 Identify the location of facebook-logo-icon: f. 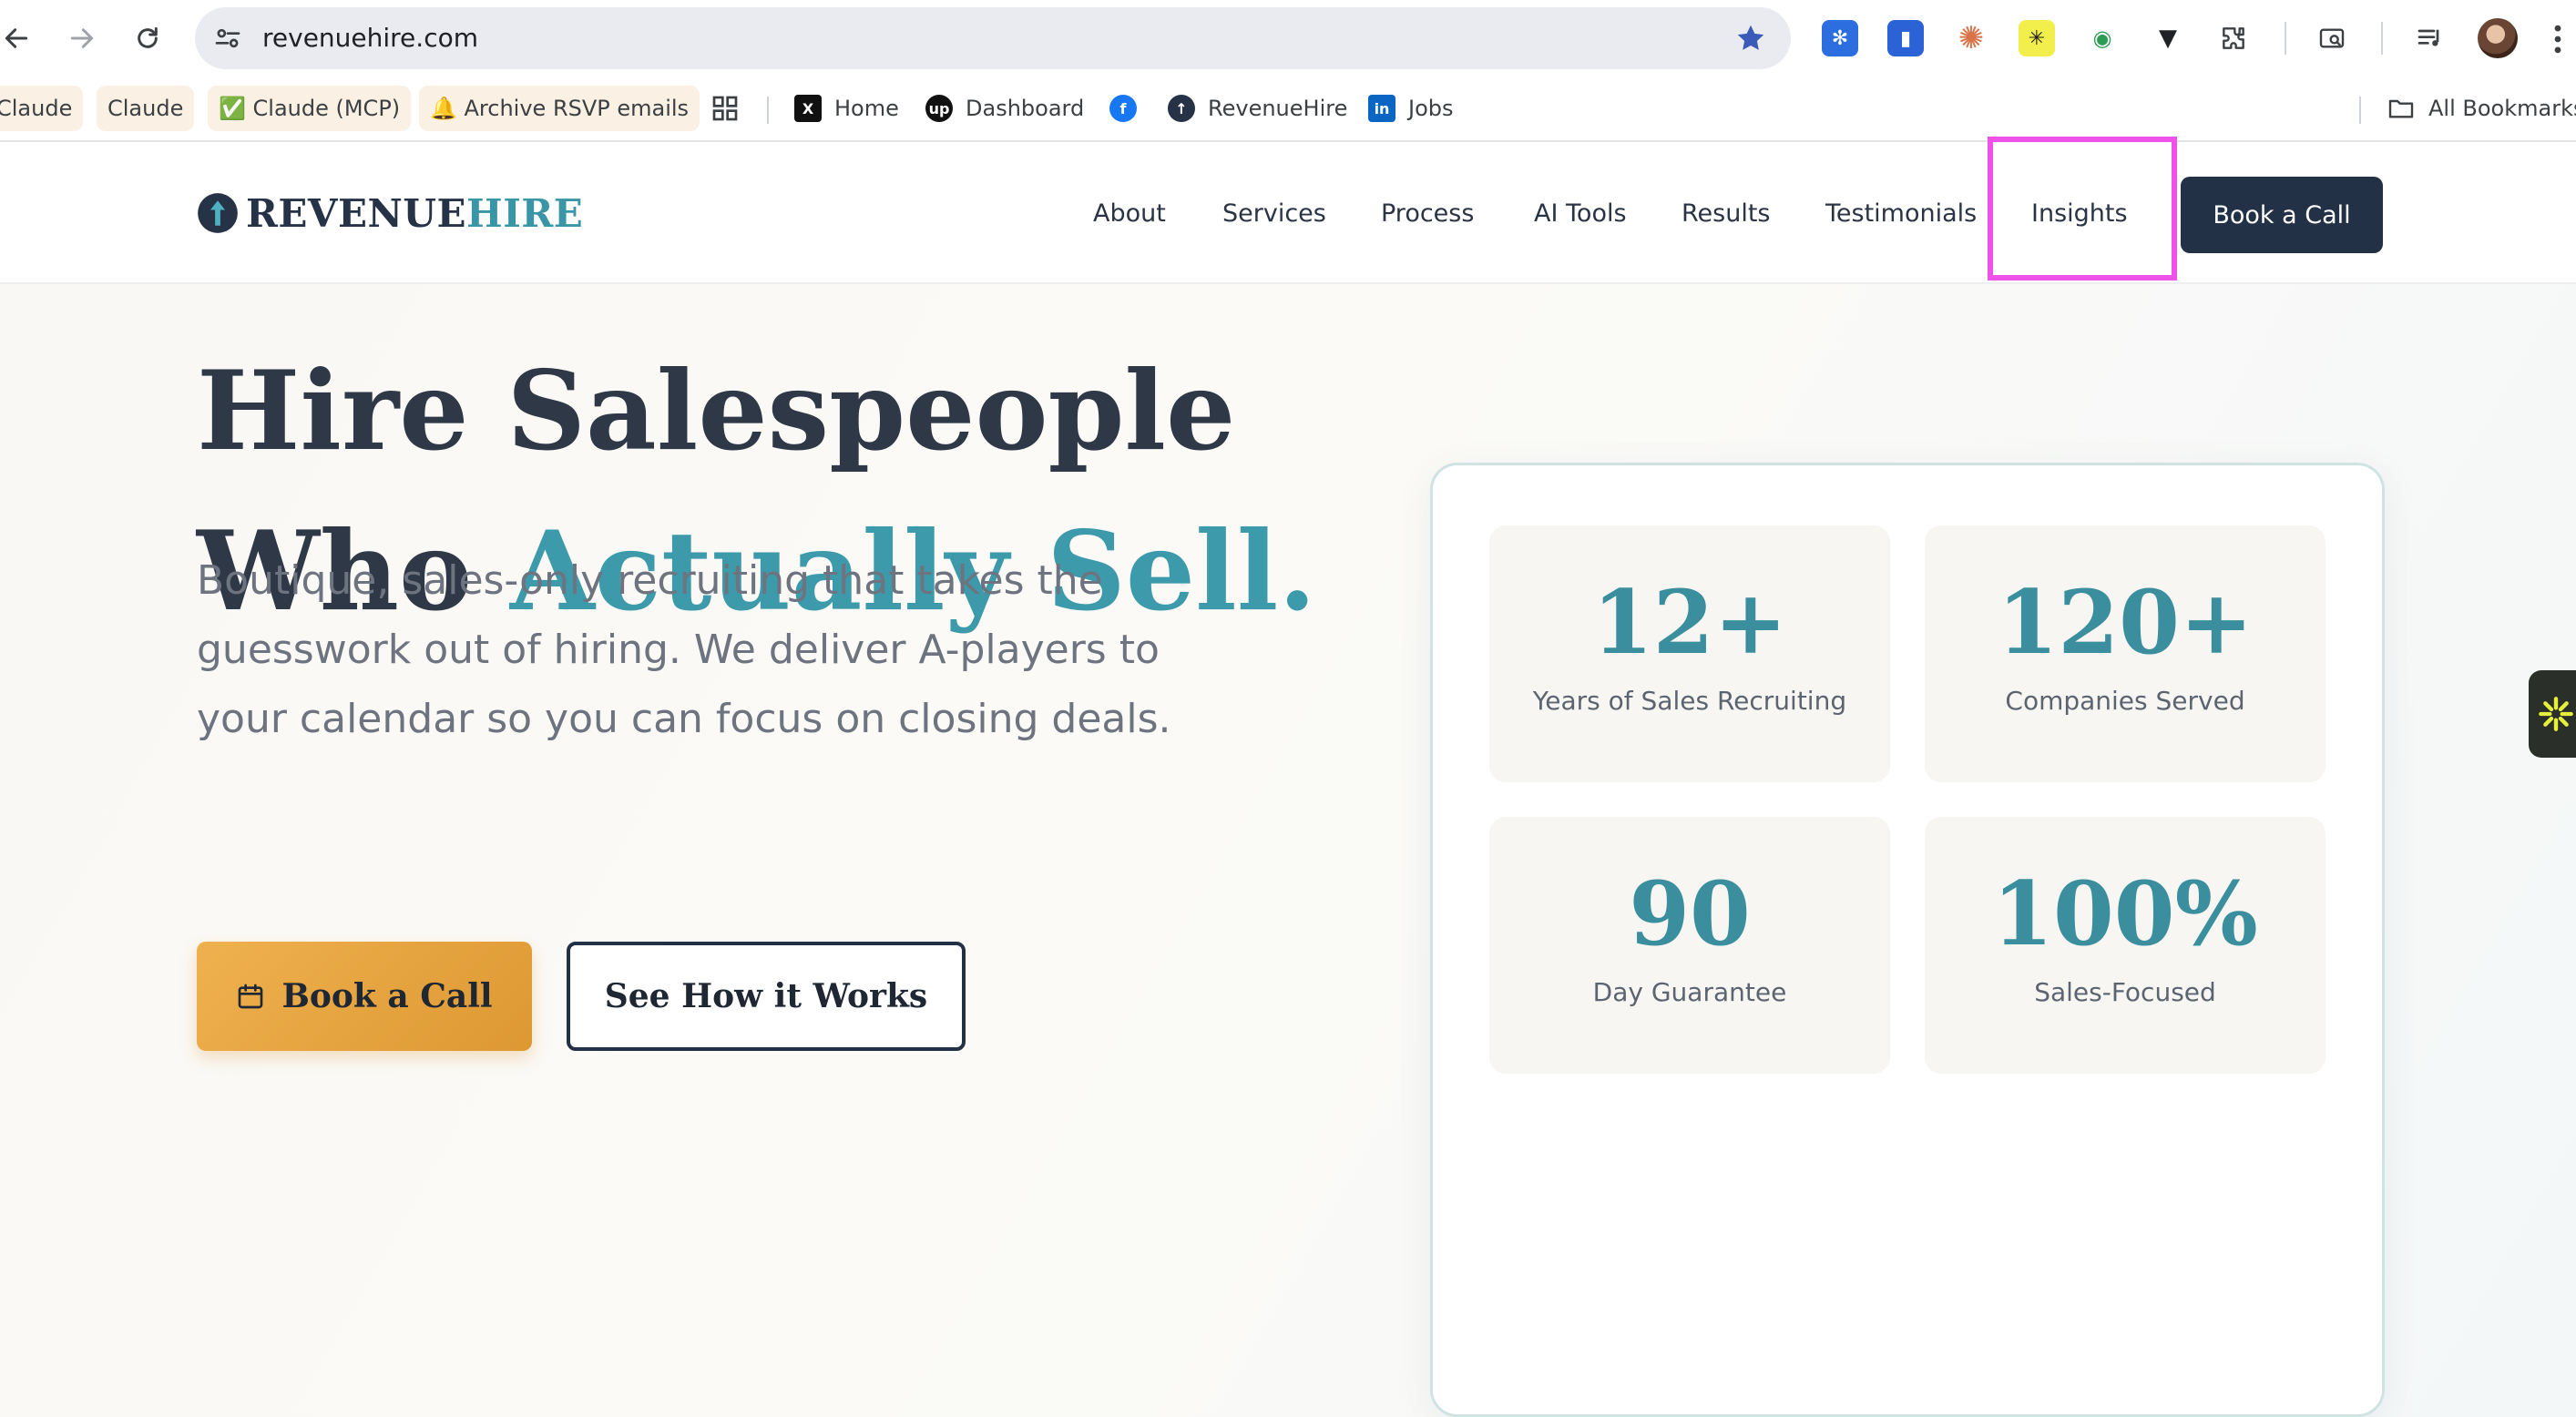
(1123, 108).